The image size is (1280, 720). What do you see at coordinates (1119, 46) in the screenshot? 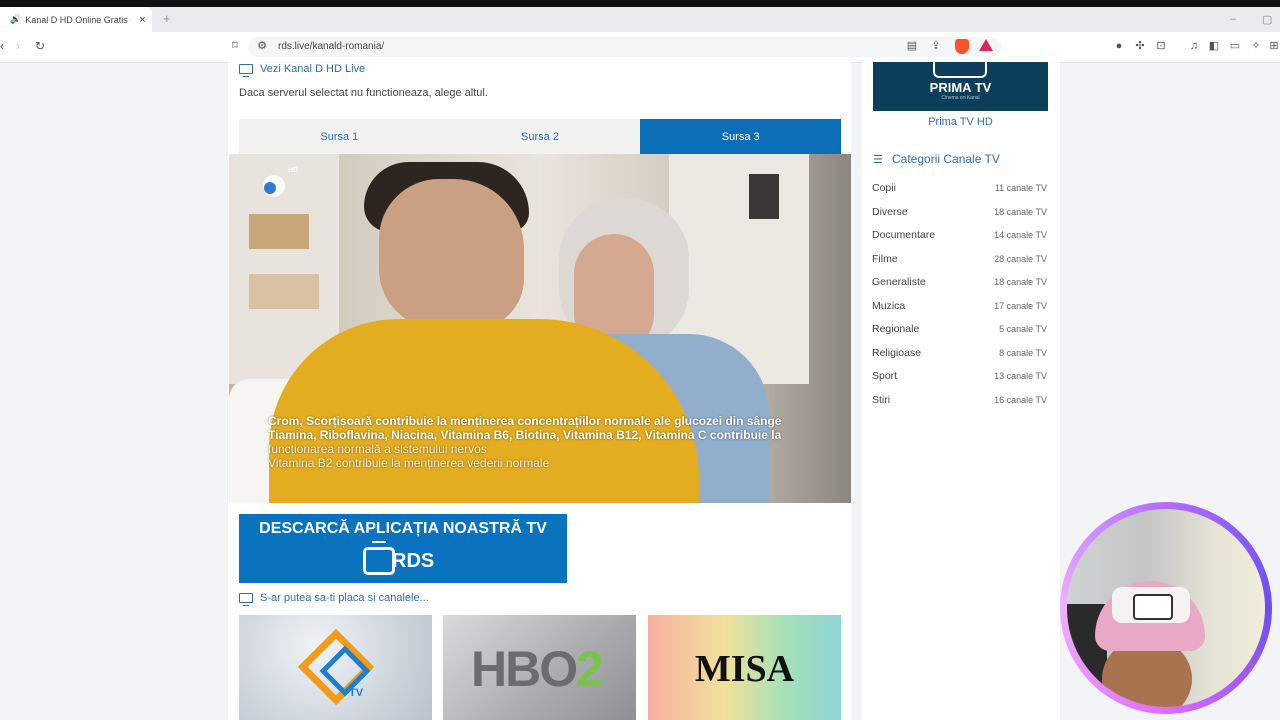
I see `extension-icon: ●` at bounding box center [1119, 46].